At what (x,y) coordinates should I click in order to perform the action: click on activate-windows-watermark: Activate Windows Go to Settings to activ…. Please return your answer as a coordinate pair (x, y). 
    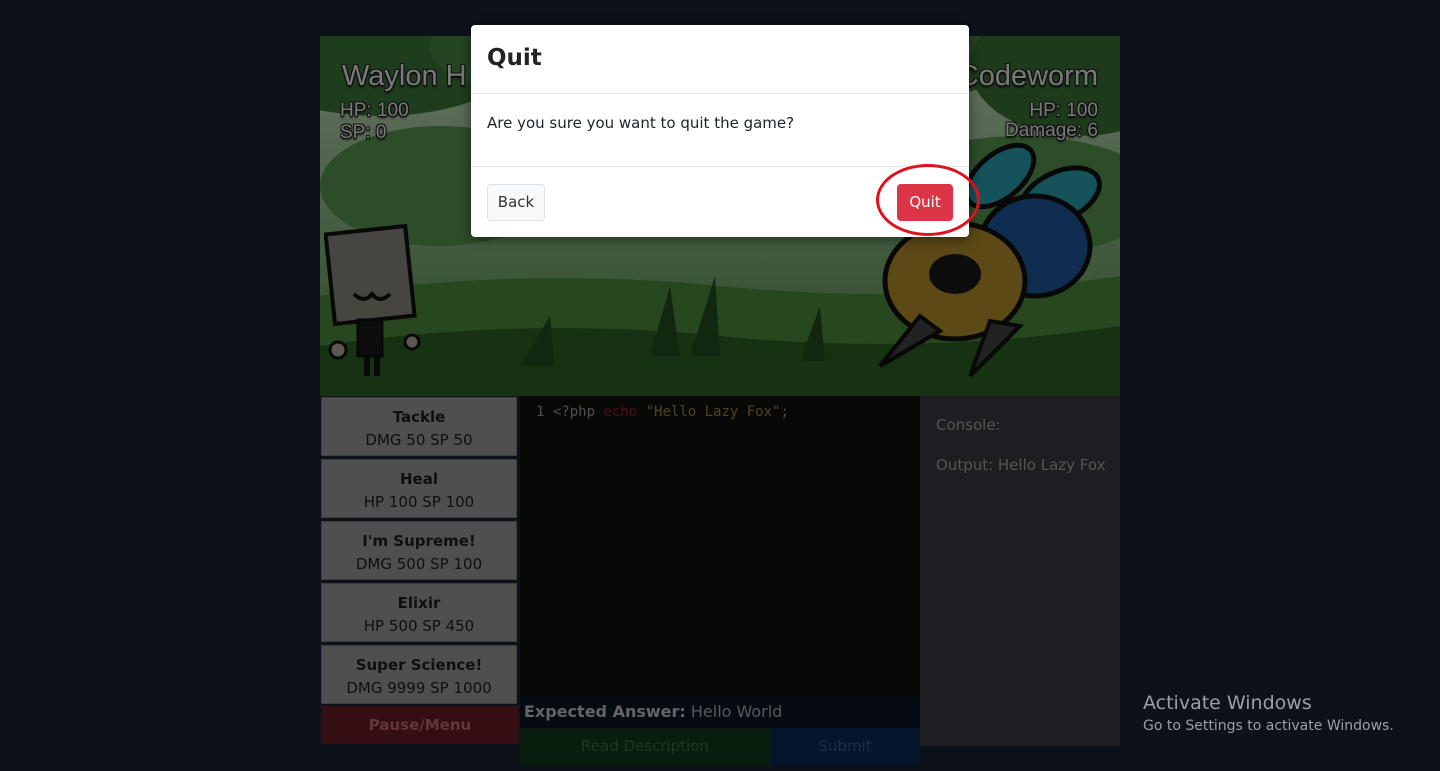
    Looking at the image, I should click on (1268, 713).